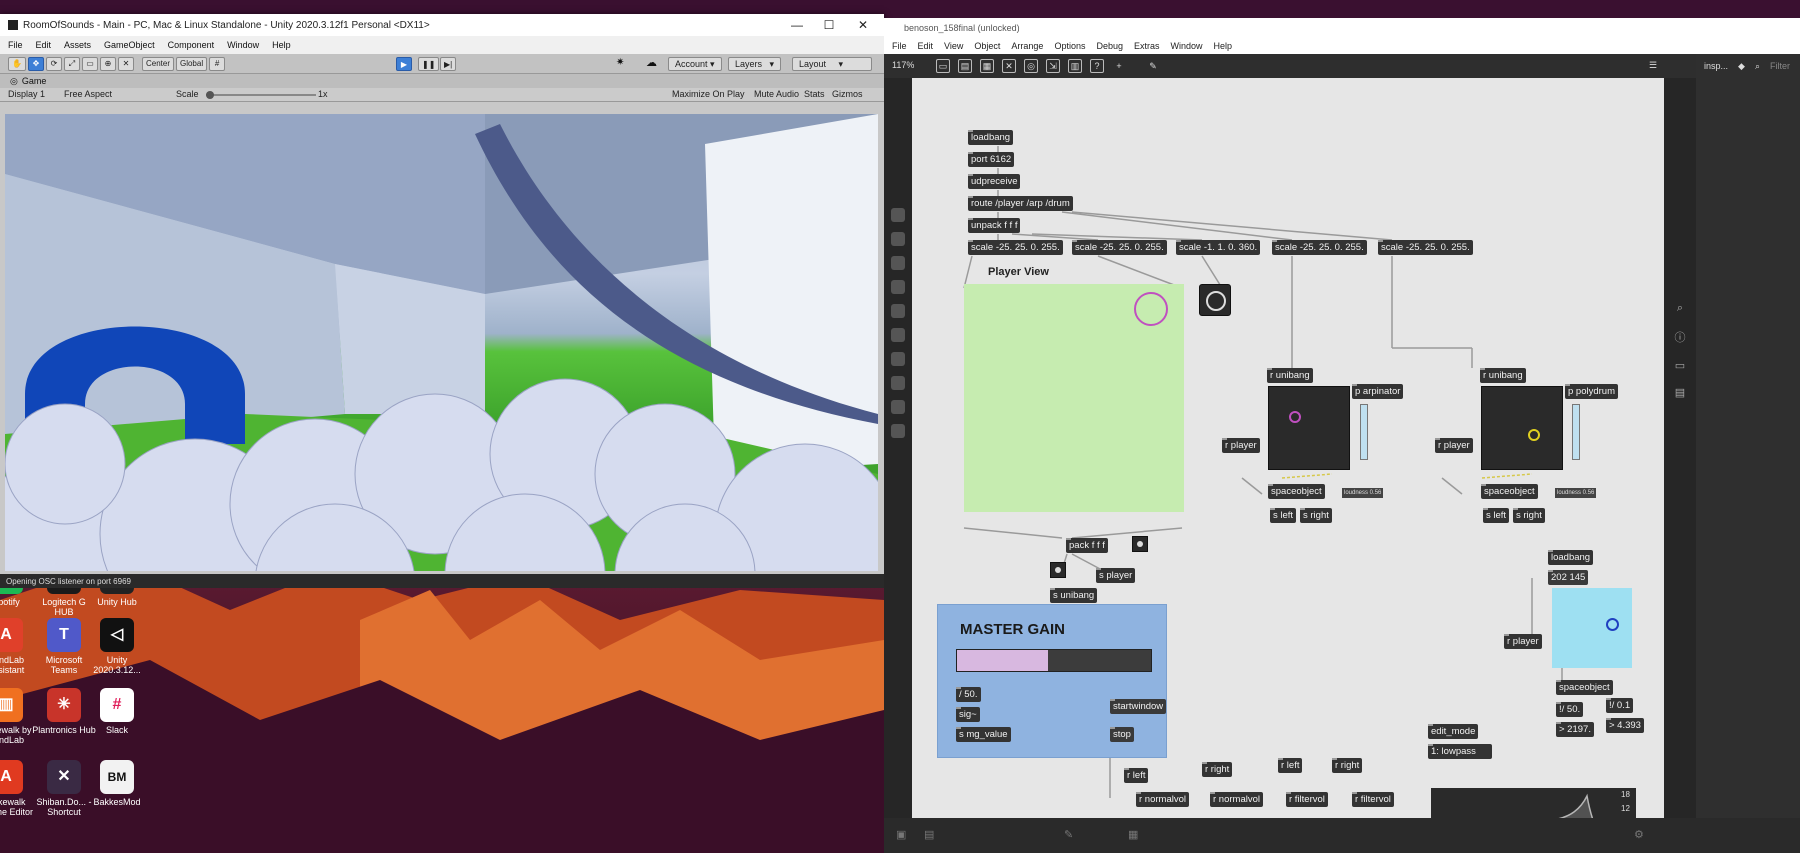 Image resolution: width=1800 pixels, height=853 pixels. Describe the element at coordinates (994, 225) in the screenshot. I see `unpack-object: unpack f f f` at that location.